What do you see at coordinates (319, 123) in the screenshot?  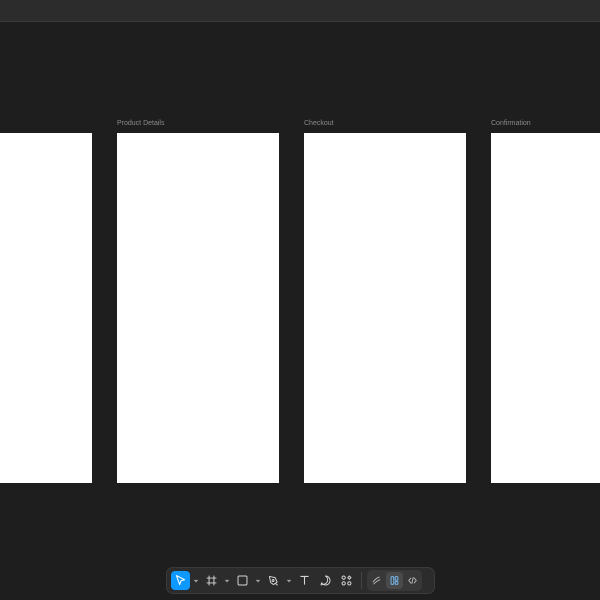 I see `frame-label-checkout: Checkout` at bounding box center [319, 123].